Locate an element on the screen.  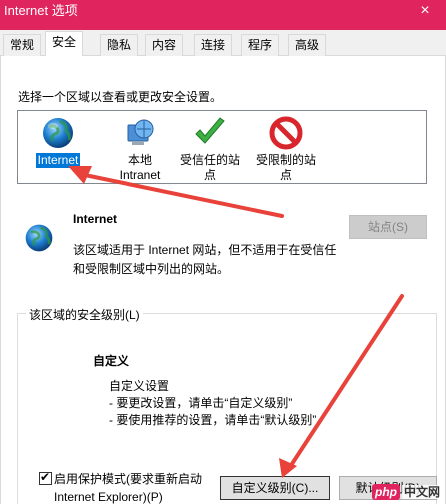
selected-zone-title: Internet is located at coordinates (95, 219).